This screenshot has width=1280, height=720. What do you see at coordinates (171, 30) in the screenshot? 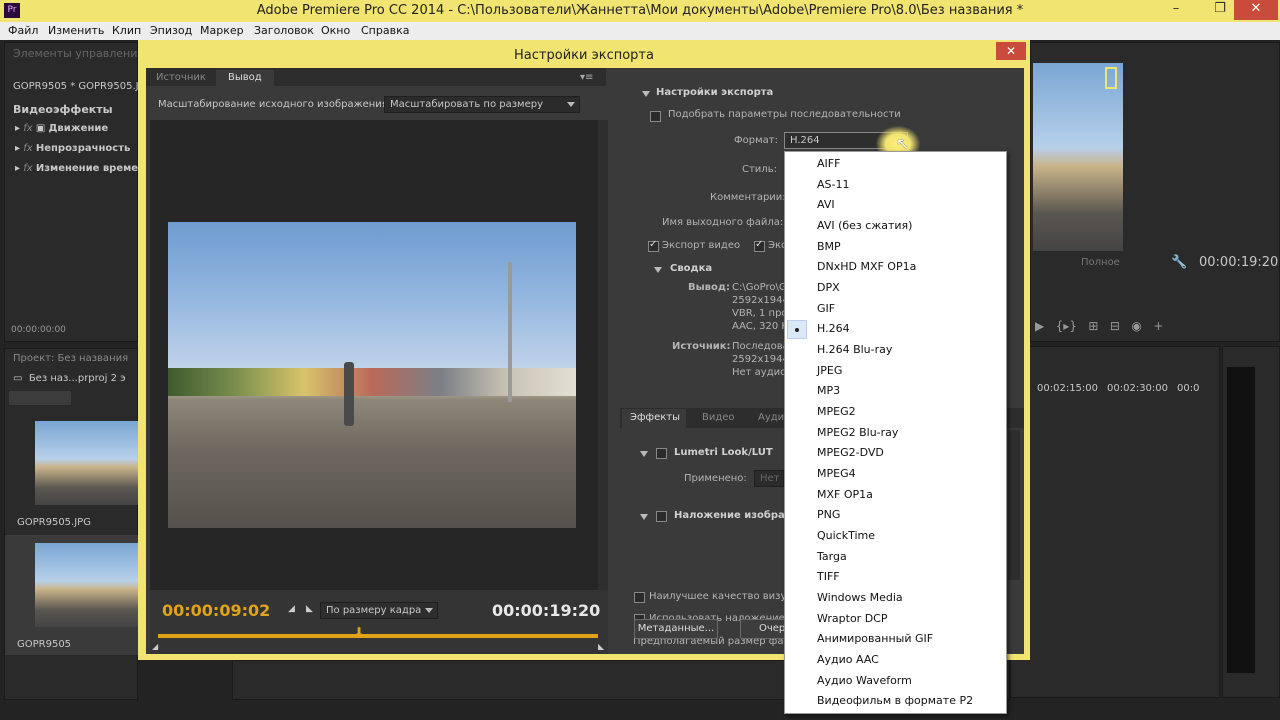
I see `menu-sequence: Эпизод` at bounding box center [171, 30].